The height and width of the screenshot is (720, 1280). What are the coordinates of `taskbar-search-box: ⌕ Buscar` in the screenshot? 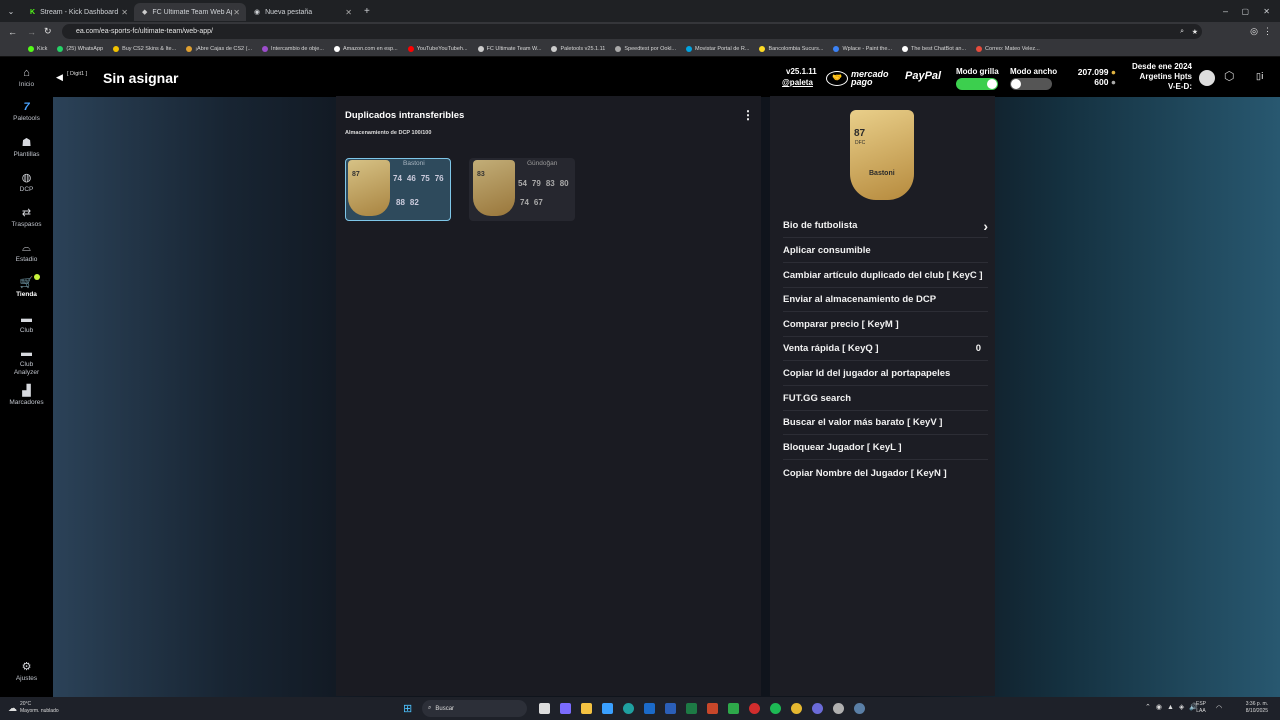 It's located at (474, 708).